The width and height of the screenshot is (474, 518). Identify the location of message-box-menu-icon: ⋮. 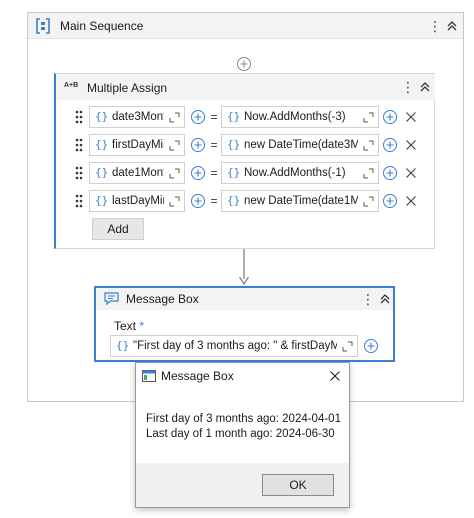
(368, 299).